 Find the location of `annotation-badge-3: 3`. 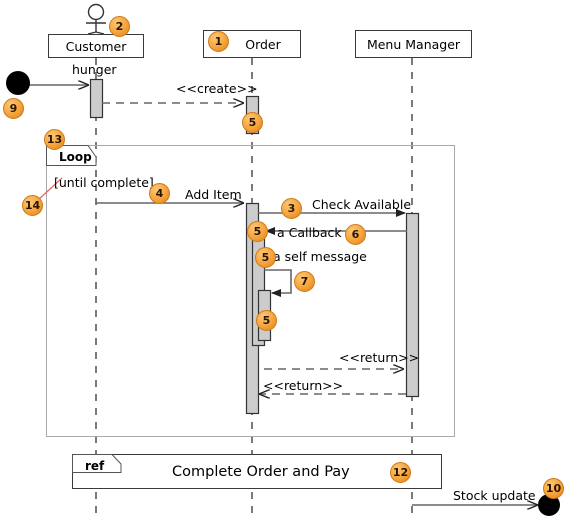

annotation-badge-3: 3 is located at coordinates (291, 208).